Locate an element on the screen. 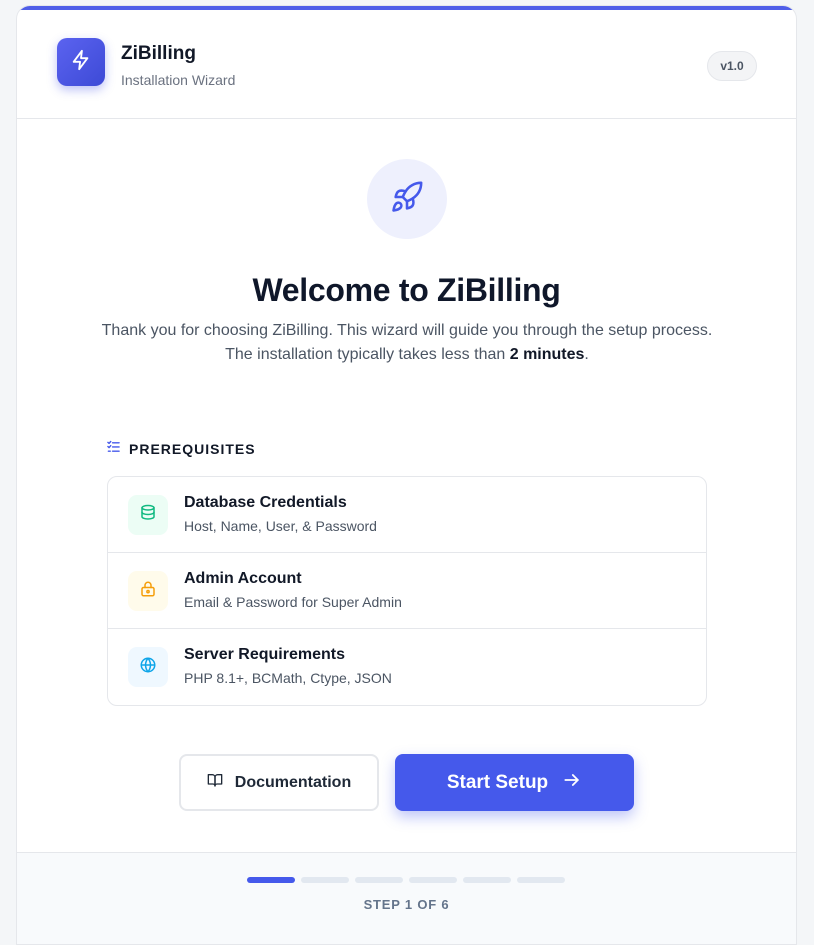  intro-line-2-suffix: . is located at coordinates (586, 354).